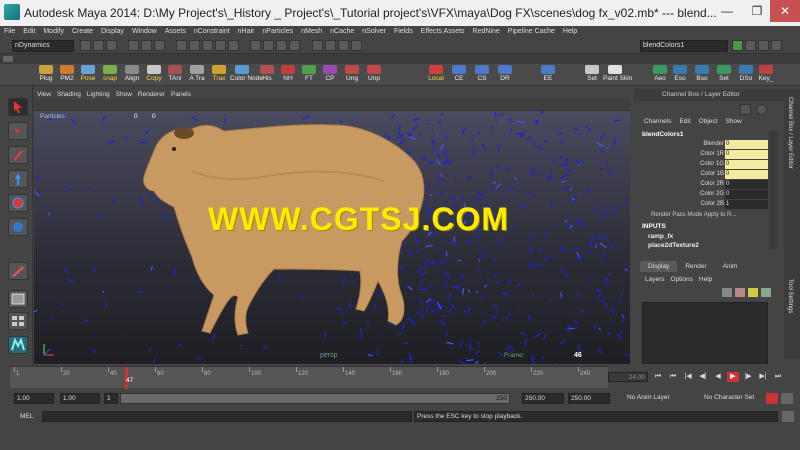 The height and width of the screenshot is (450, 800). What do you see at coordinates (766, 292) in the screenshot?
I see `layer-sort-icon` at bounding box center [766, 292].